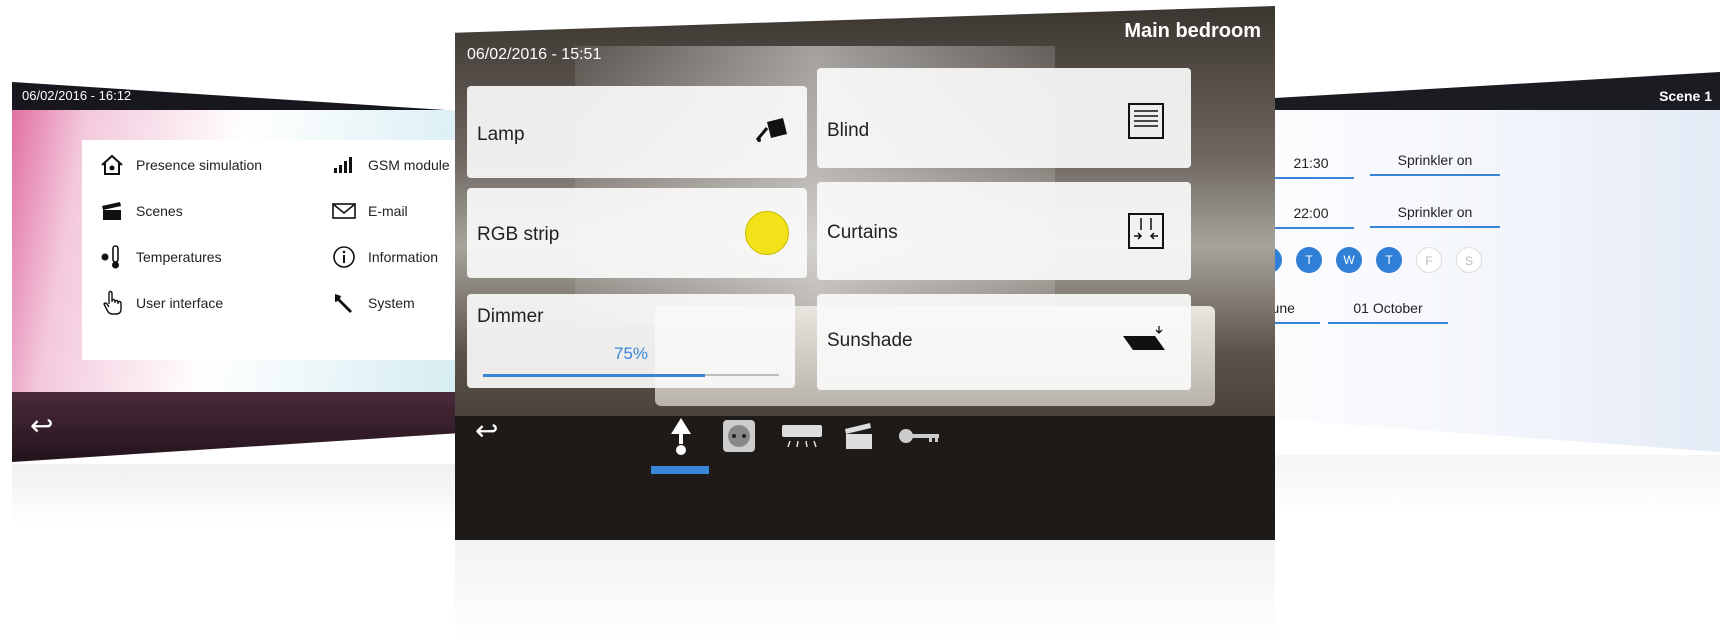 The height and width of the screenshot is (643, 1720). Describe the element at coordinates (344, 211) in the screenshot. I see `envelope-icon` at that location.